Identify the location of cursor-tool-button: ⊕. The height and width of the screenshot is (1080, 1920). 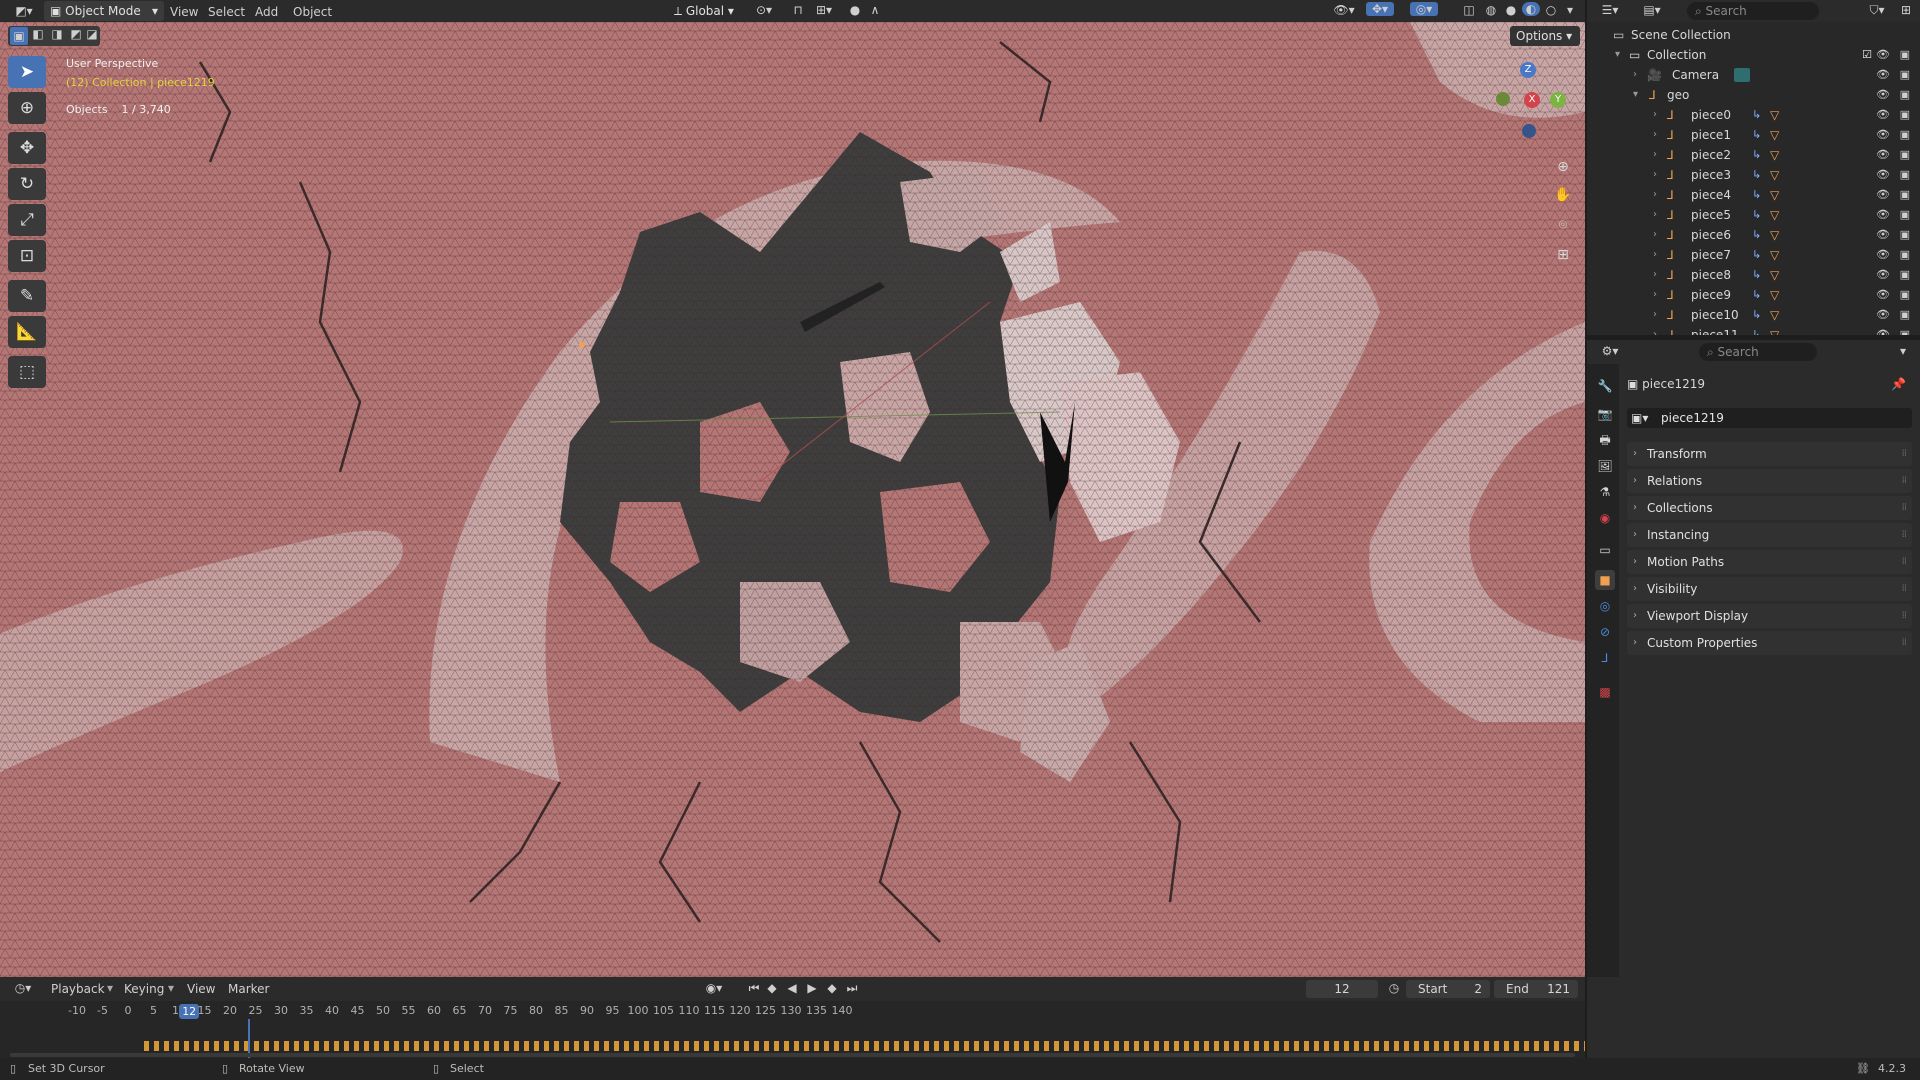
(27, 108).